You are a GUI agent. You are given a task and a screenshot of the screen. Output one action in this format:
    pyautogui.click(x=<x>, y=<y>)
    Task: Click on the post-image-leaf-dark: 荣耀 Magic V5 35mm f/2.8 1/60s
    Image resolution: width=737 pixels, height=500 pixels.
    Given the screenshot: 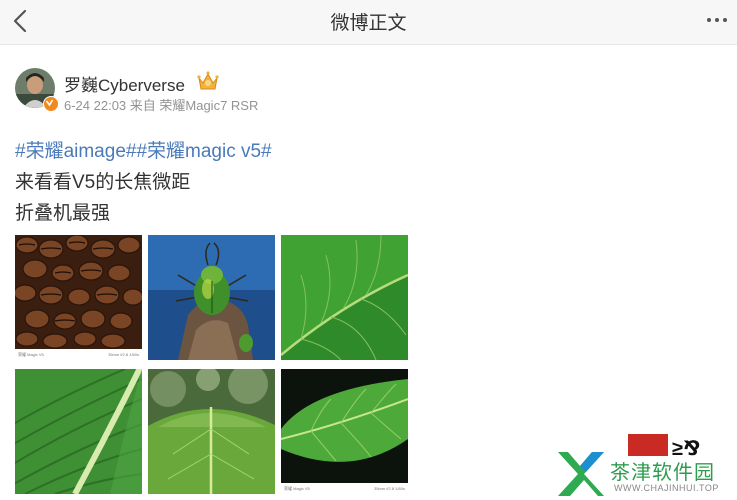 What is the action you would take?
    pyautogui.click(x=344, y=431)
    